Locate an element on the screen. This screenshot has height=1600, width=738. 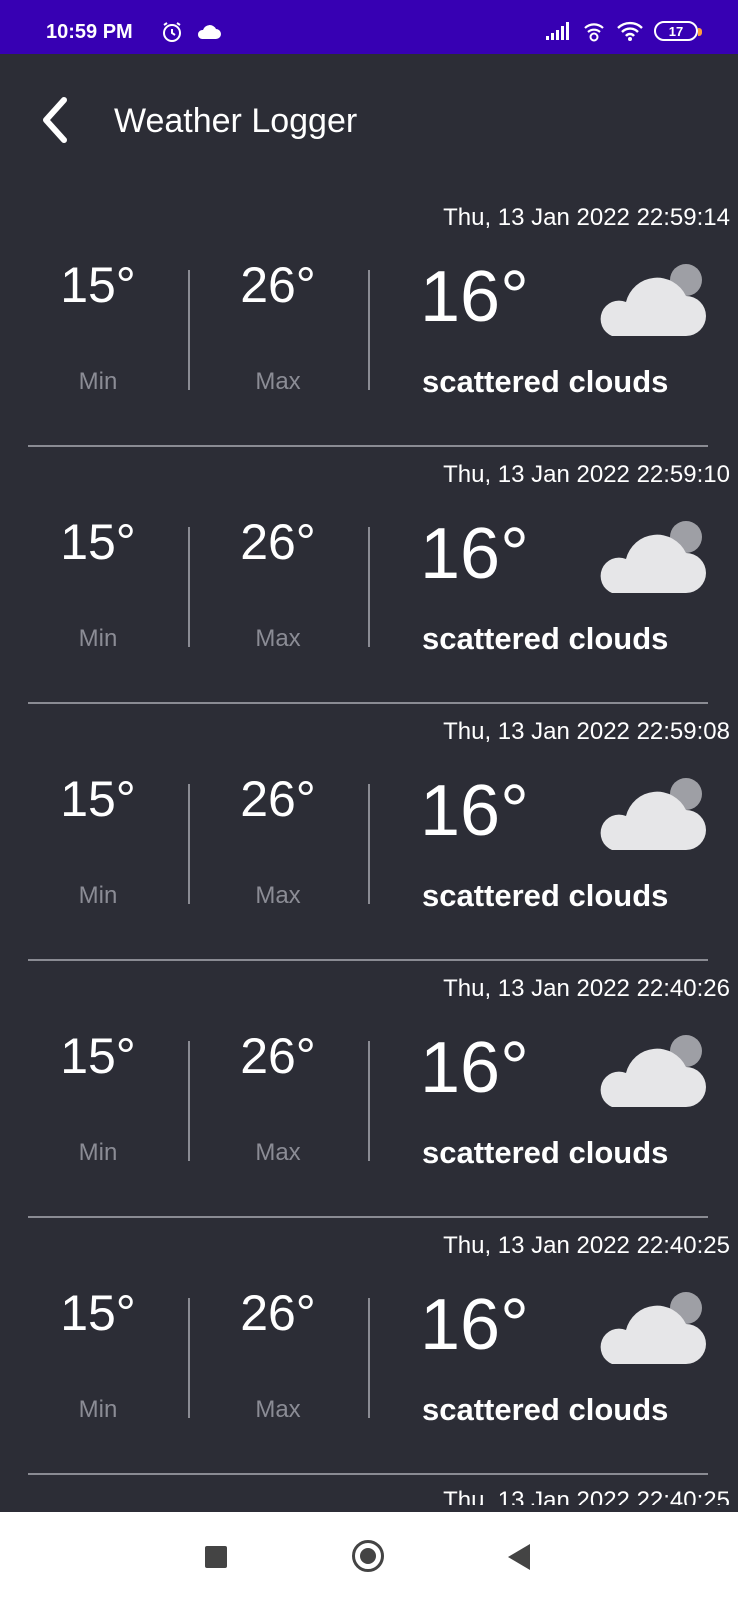
system-nav-bar is located at coordinates (369, 1556).